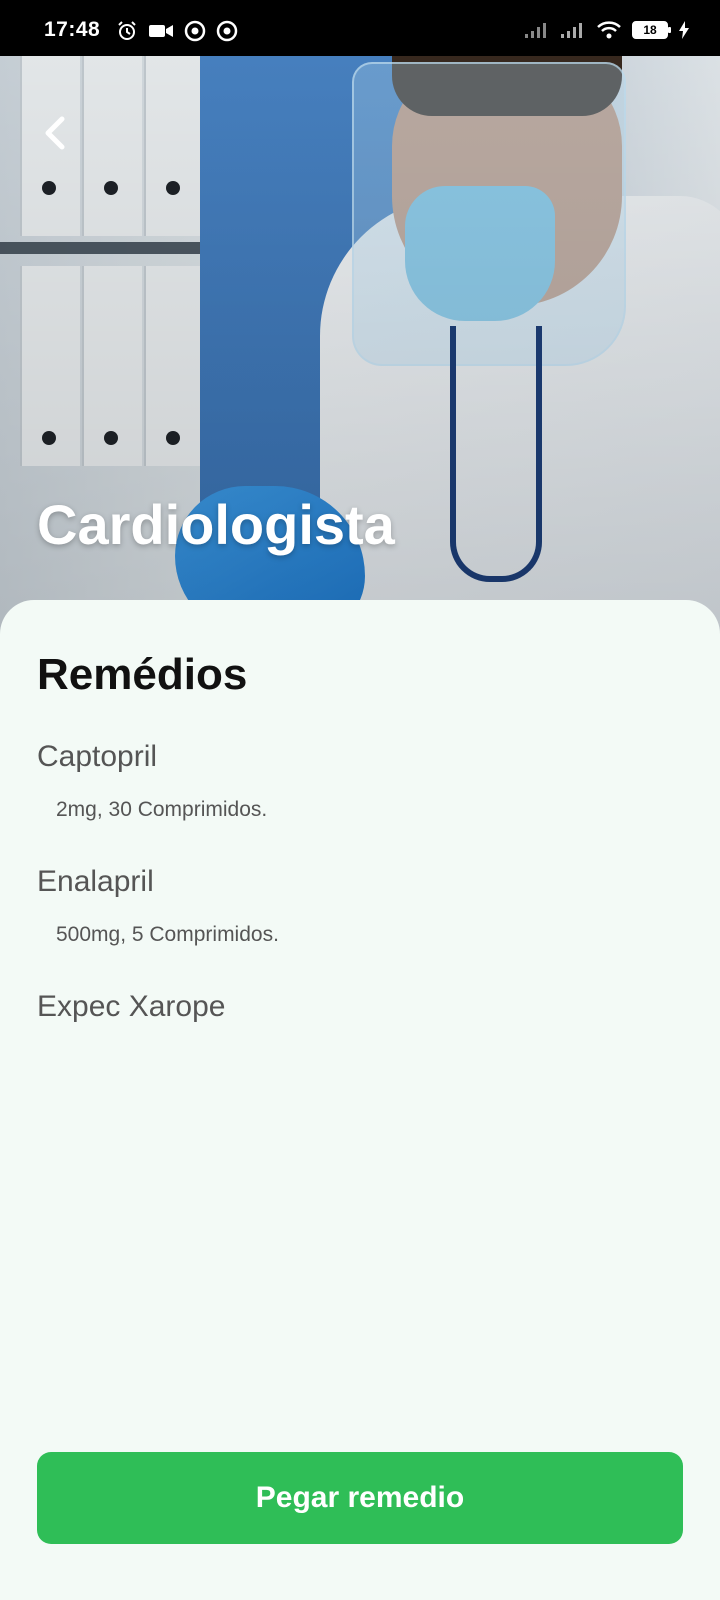 This screenshot has width=720, height=1600. I want to click on chevron-left-icon, so click(55, 133).